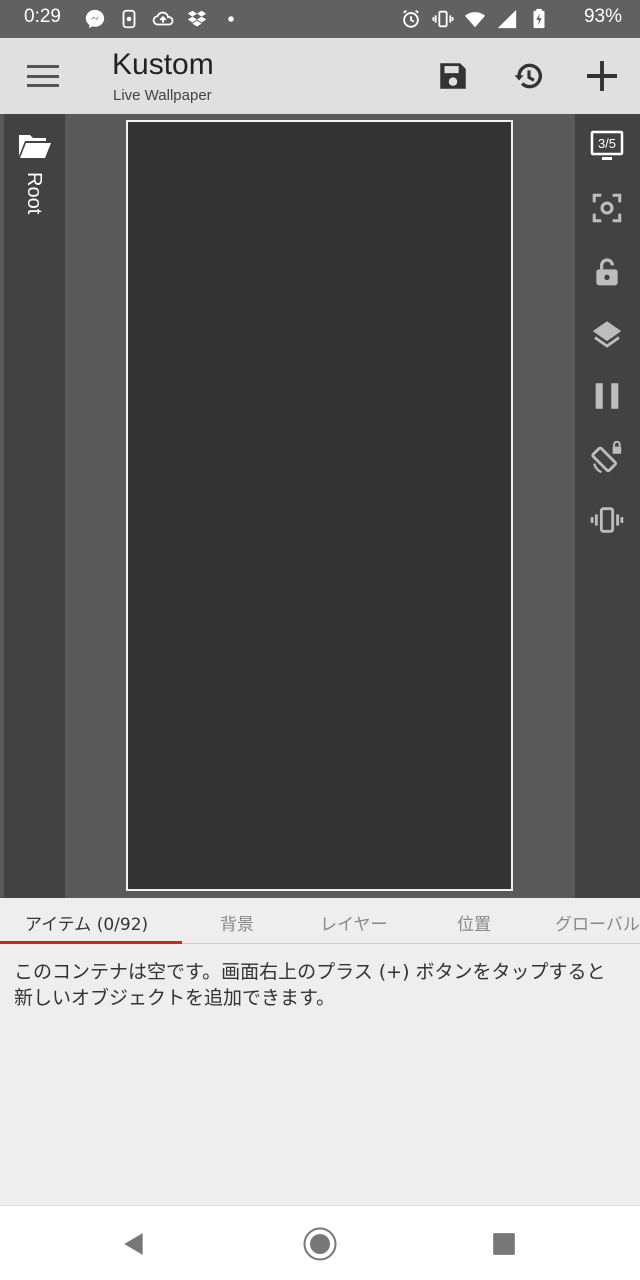 Image resolution: width=640 pixels, height=1280 pixels. I want to click on navigation-bar, so click(320, 1242).